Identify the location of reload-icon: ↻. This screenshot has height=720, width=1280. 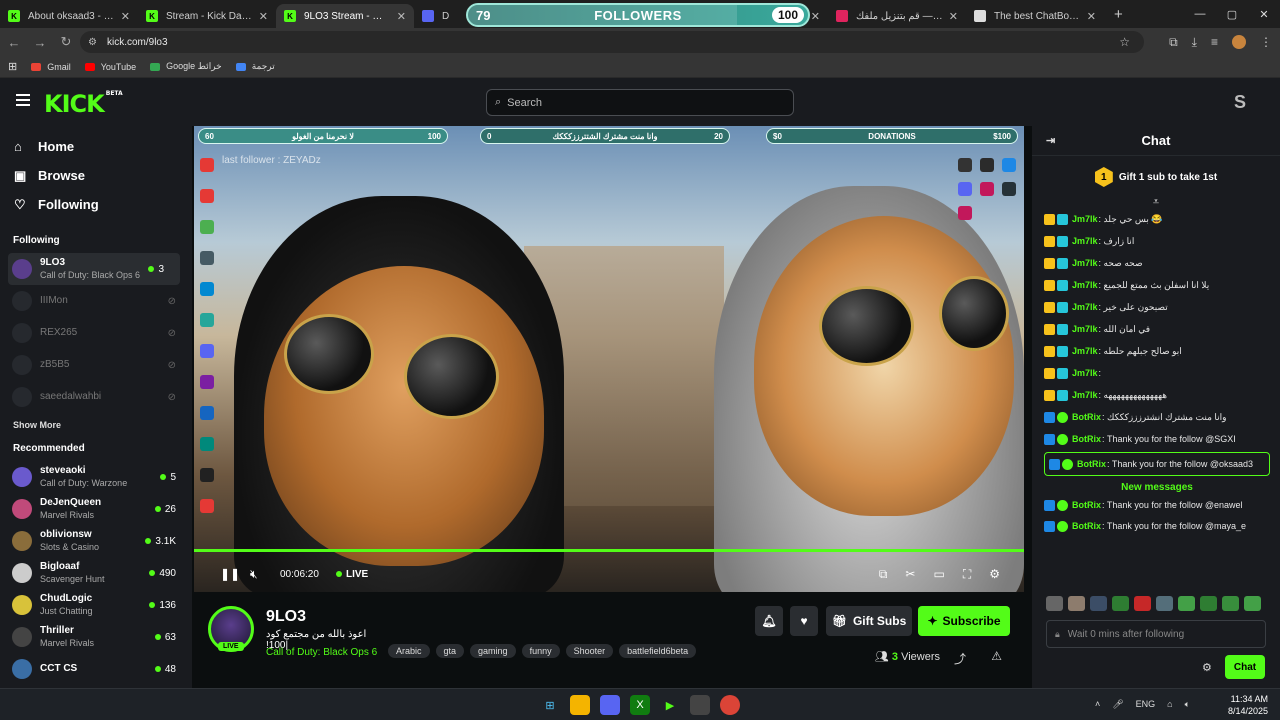
(66, 42).